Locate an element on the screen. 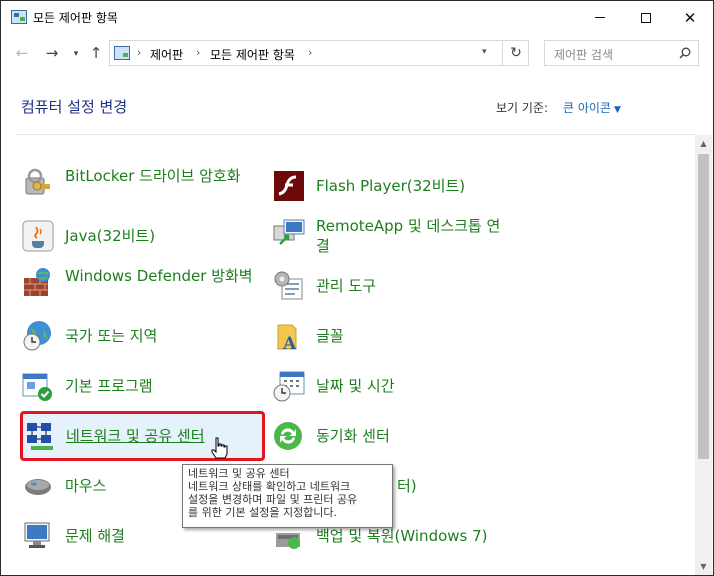  minimize-button is located at coordinates (600, 17).